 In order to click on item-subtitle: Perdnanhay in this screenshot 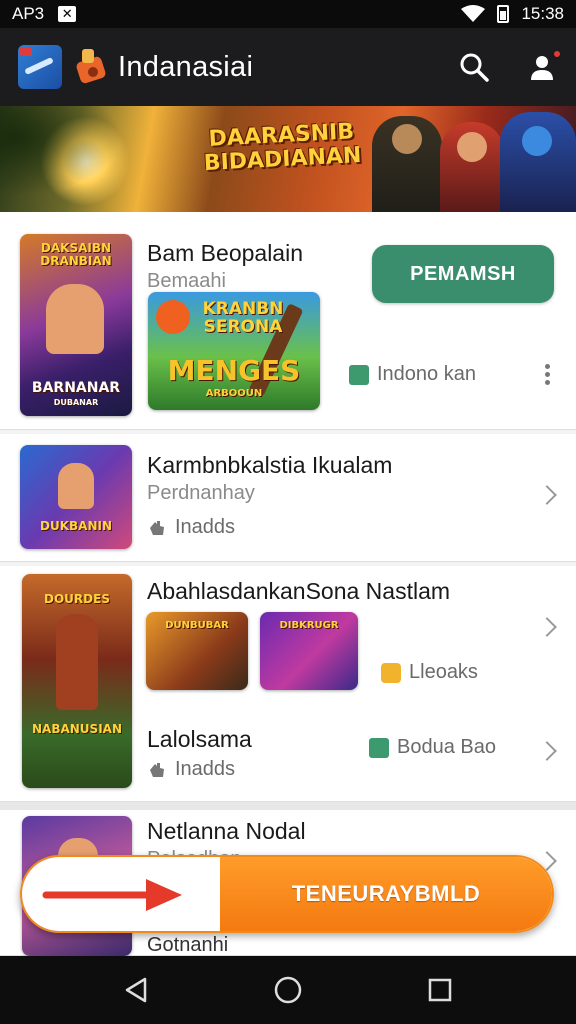, I will do `click(201, 493)`.